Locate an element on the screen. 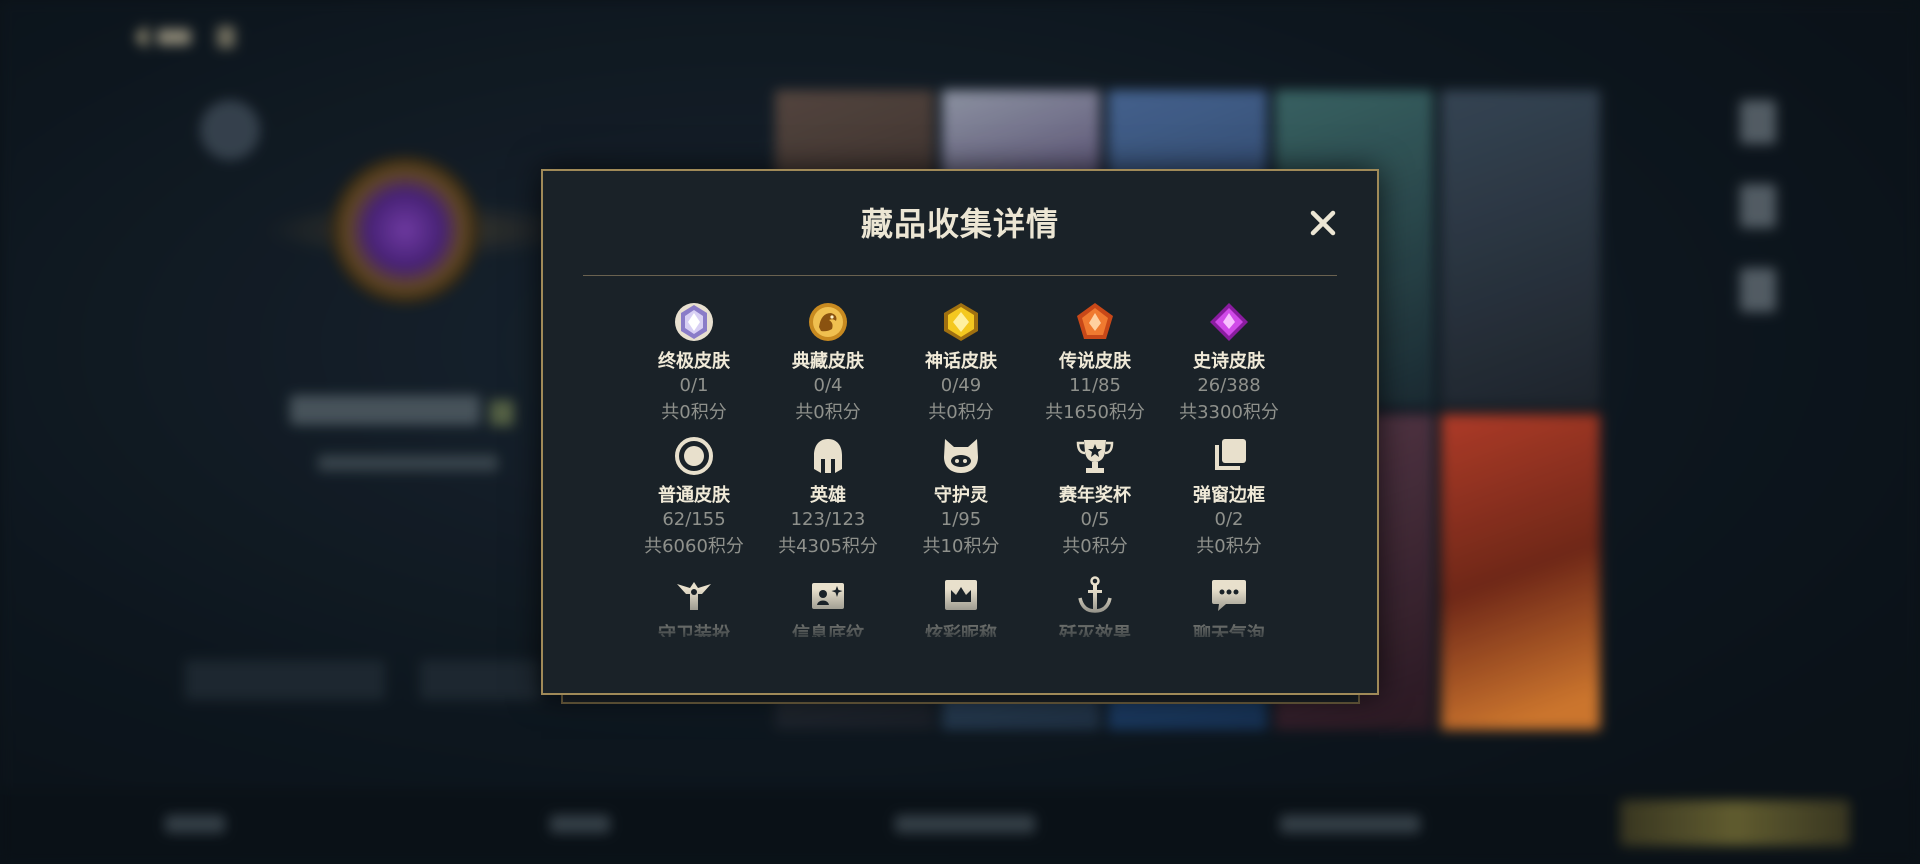 Image resolution: width=1920 pixels, height=864 pixels. legendary-gem-icon is located at coordinates (1095, 322).